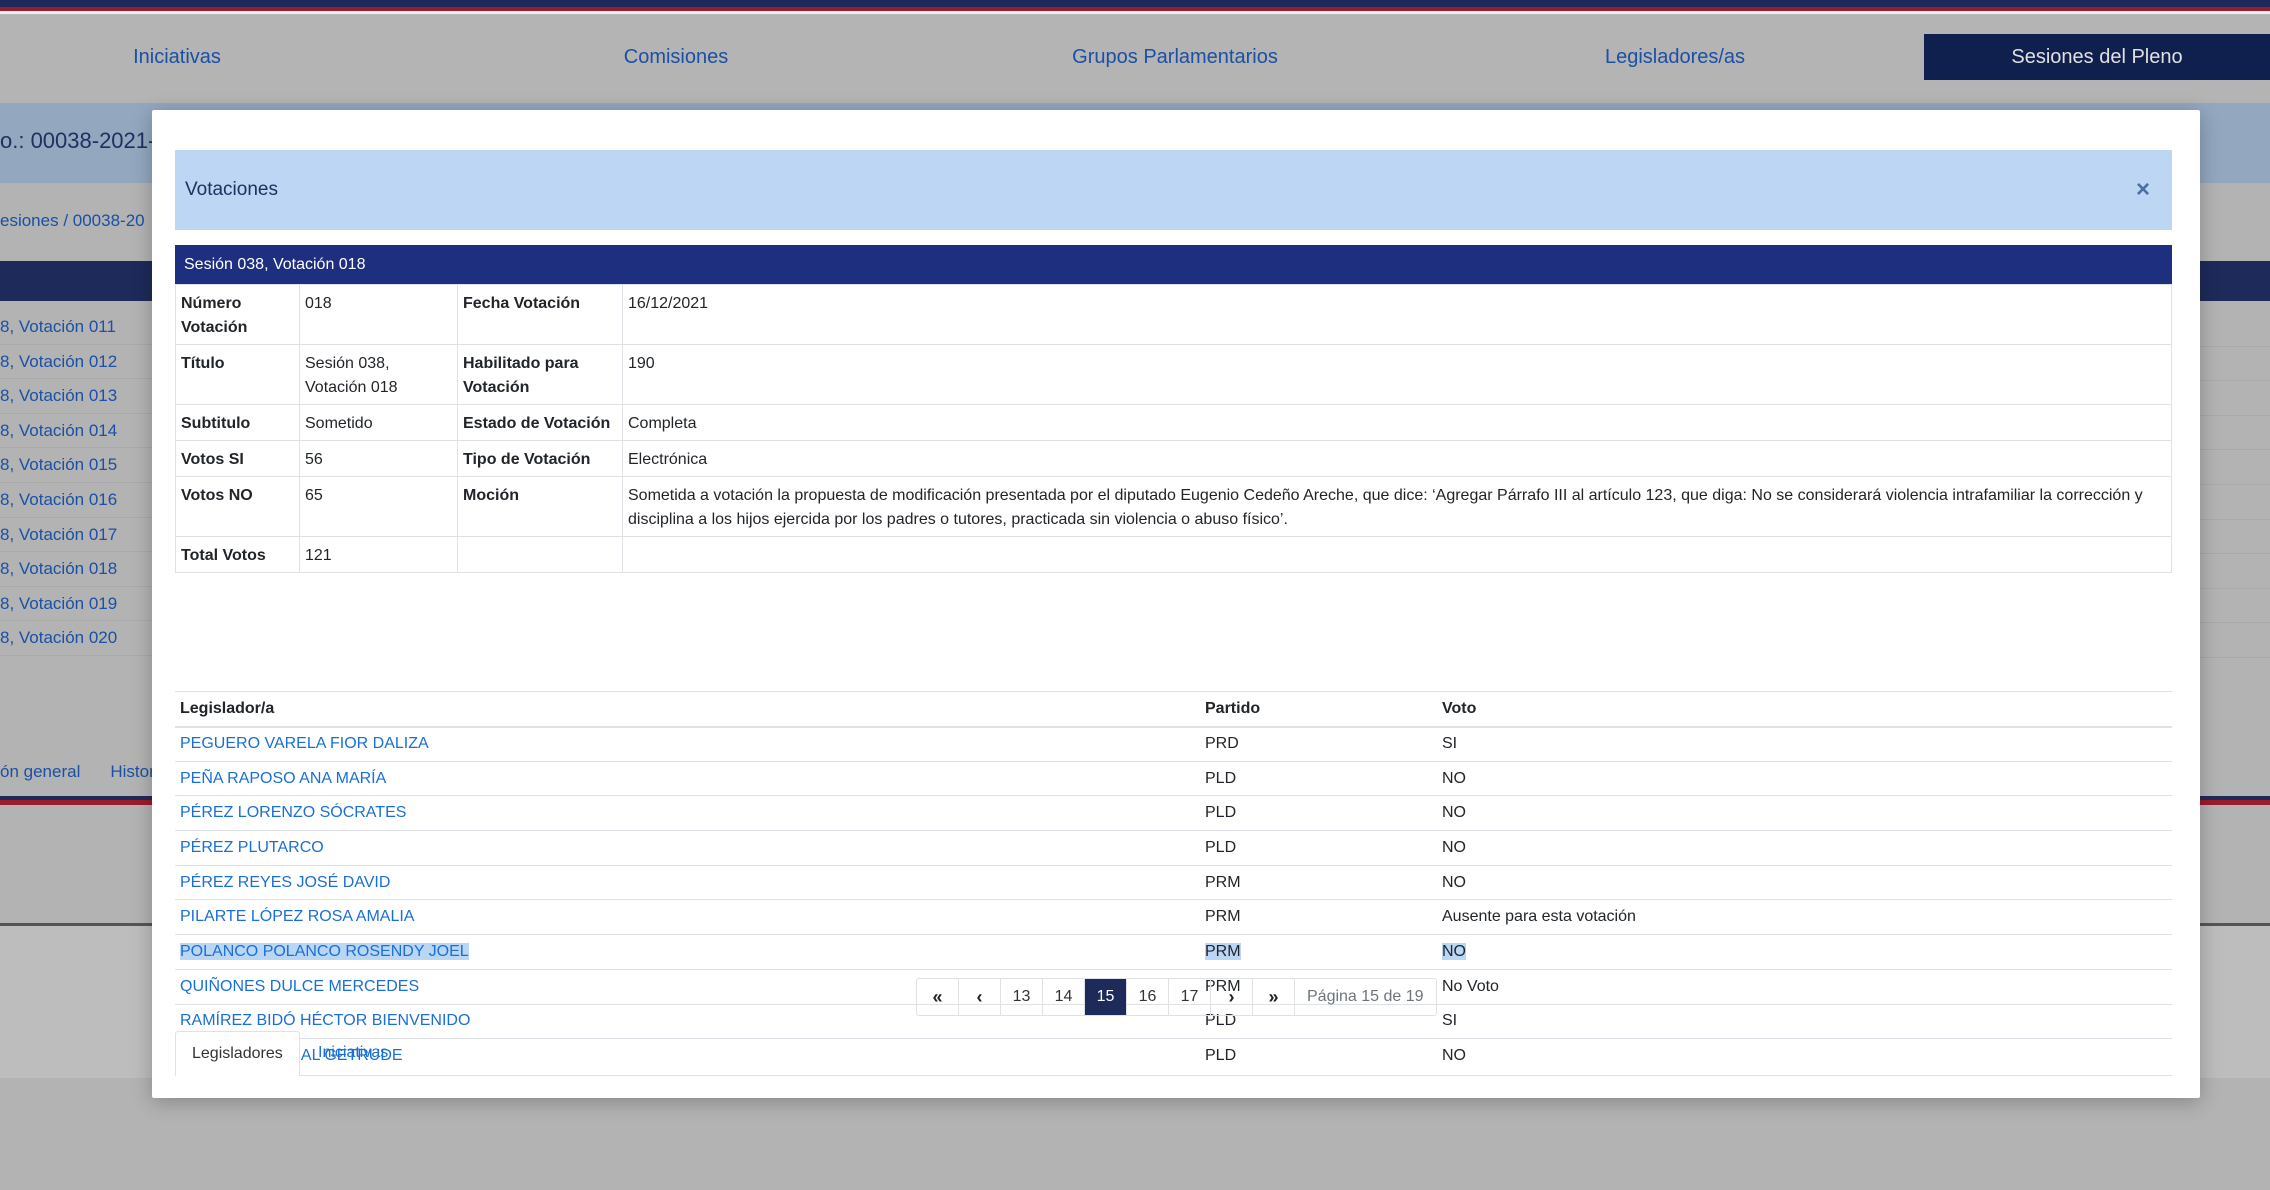 This screenshot has width=2270, height=1190. What do you see at coordinates (237, 458) in the screenshot?
I see `label-votos-si: Votos SI` at bounding box center [237, 458].